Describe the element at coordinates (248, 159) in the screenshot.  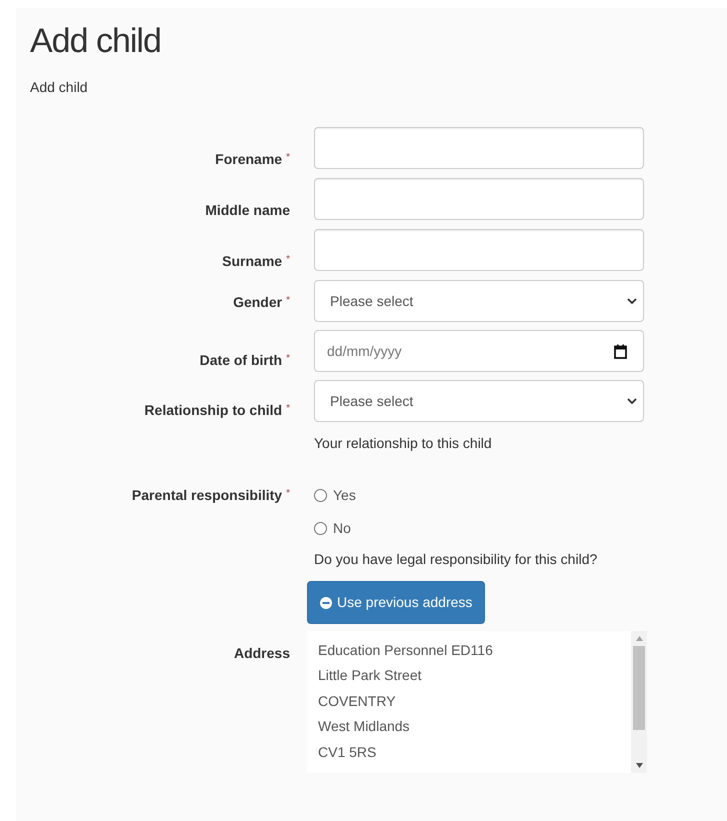
I see `field-label: Forename` at that location.